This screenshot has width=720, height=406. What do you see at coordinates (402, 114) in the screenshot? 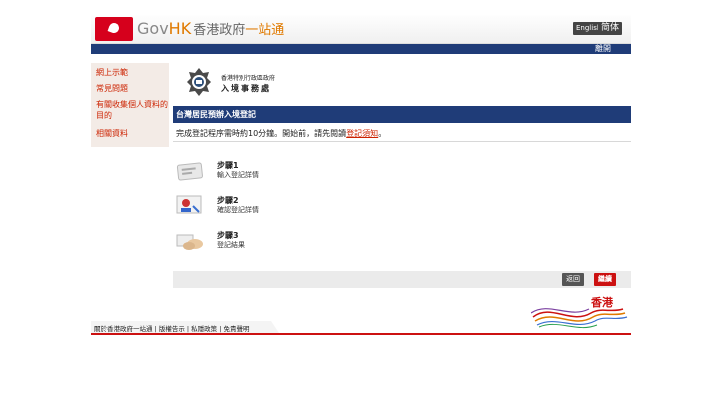
I see `page-title-bar: 台灣居民預辦入境登記` at bounding box center [402, 114].